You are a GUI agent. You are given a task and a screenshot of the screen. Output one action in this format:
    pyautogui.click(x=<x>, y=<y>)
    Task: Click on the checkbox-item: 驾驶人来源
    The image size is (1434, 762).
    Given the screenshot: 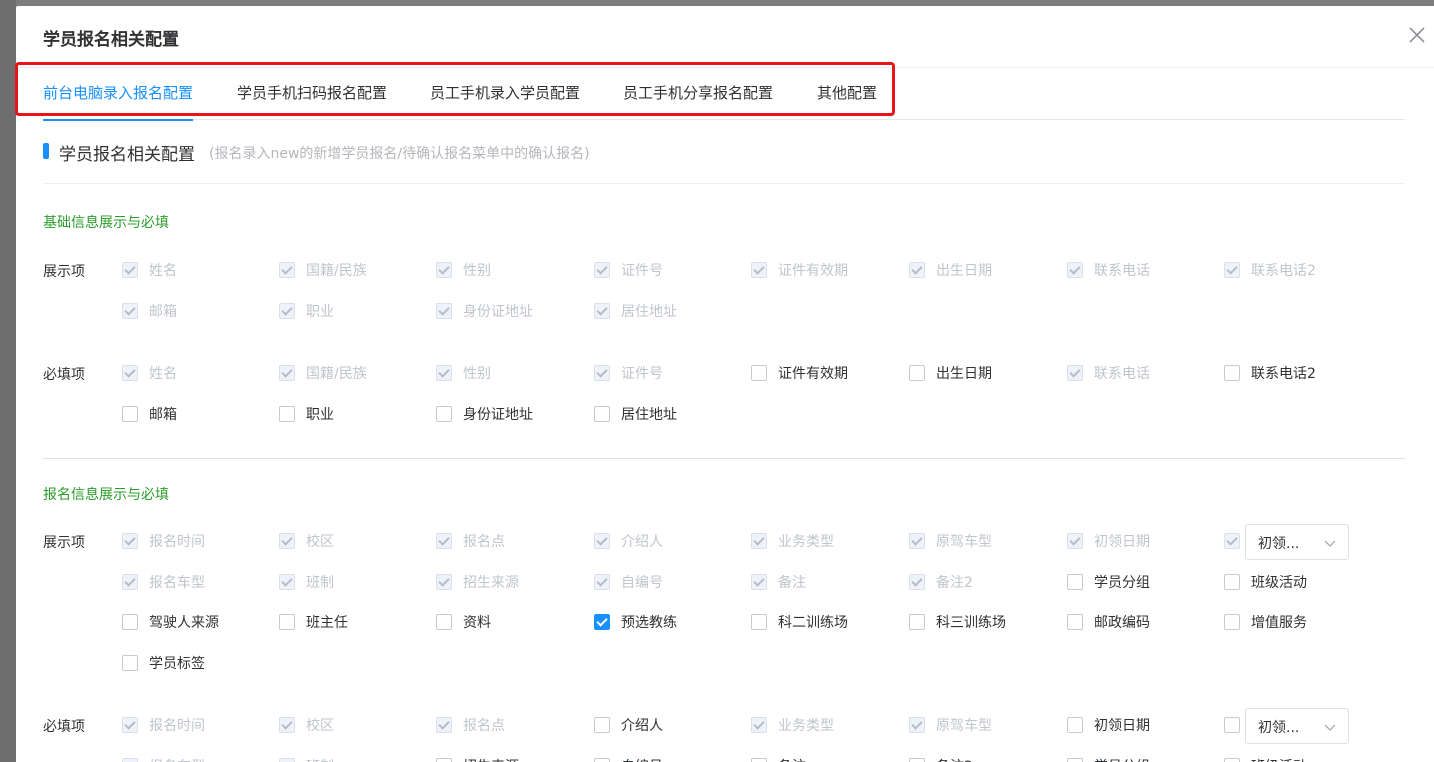 What is the action you would take?
    pyautogui.click(x=170, y=622)
    